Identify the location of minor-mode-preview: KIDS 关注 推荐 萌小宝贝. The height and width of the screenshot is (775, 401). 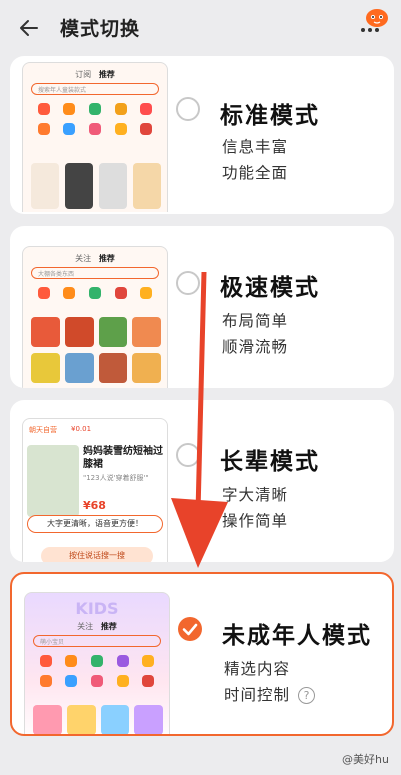
(97, 663).